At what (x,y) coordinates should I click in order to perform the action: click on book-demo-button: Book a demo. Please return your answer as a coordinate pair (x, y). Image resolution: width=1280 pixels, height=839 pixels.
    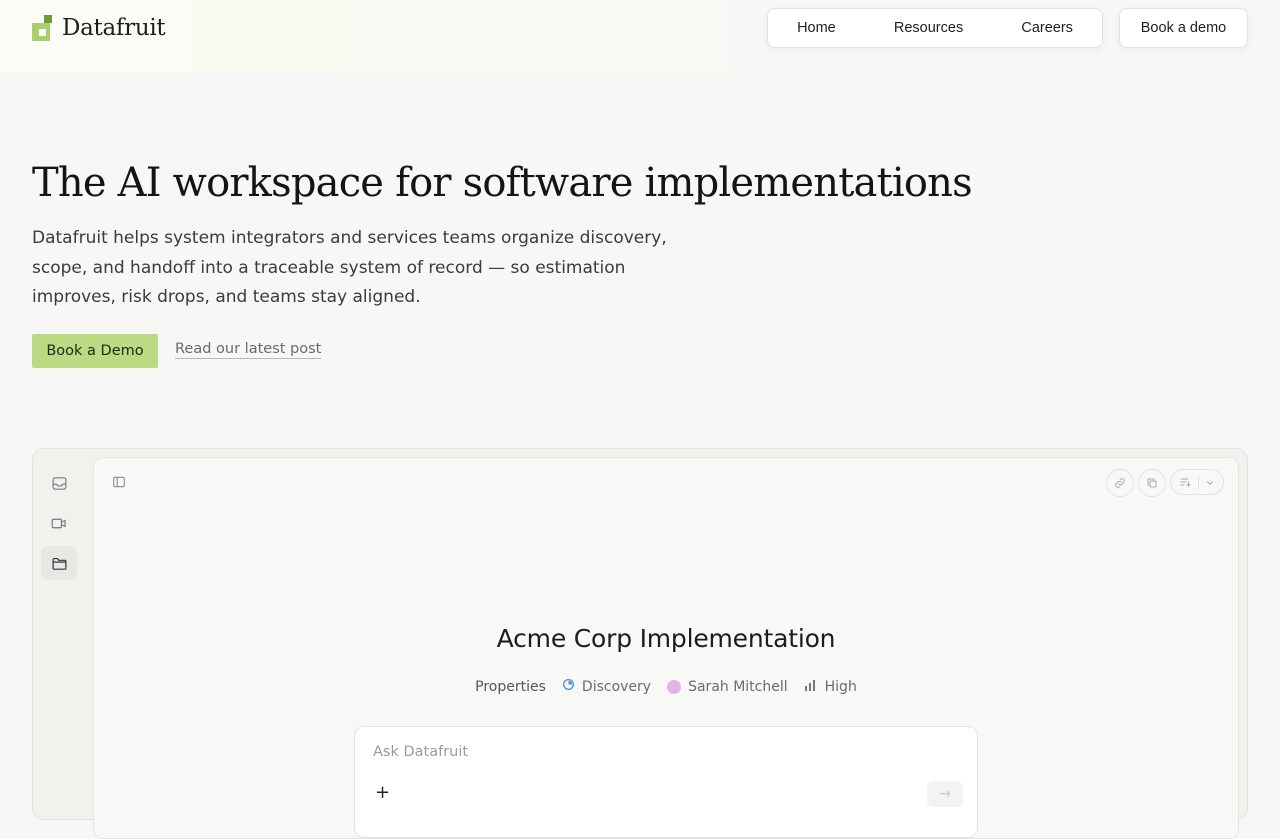
    Looking at the image, I should click on (1183, 28).